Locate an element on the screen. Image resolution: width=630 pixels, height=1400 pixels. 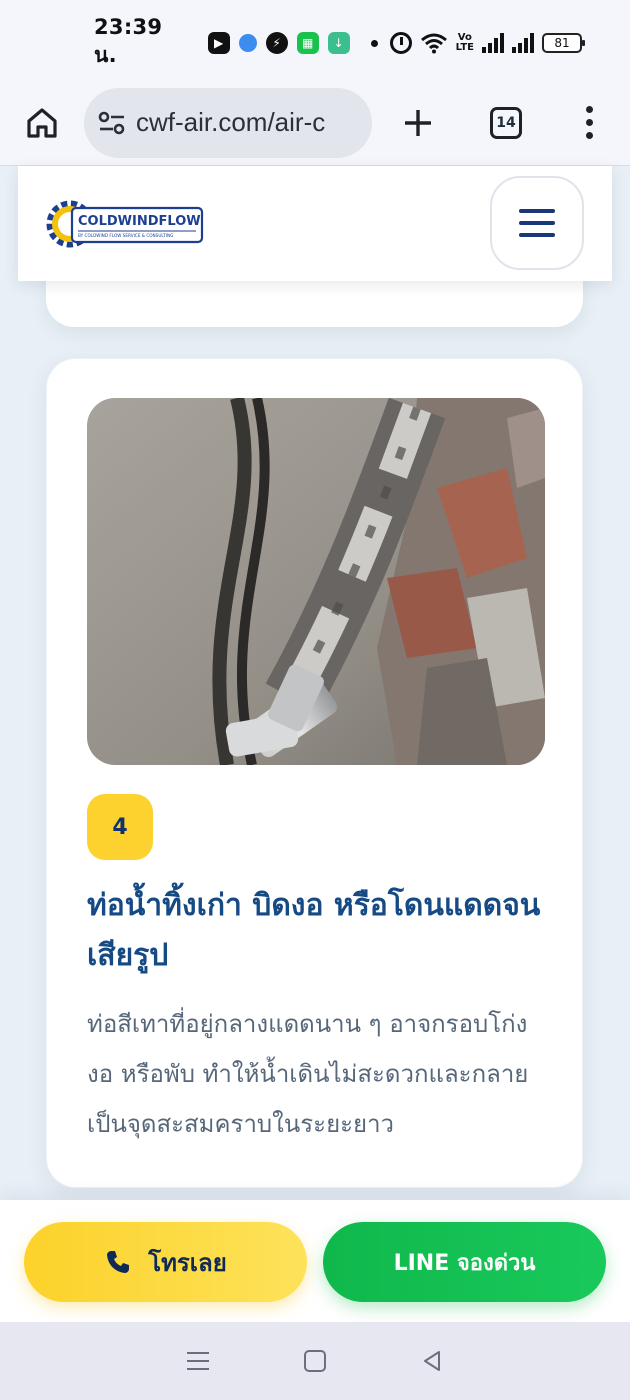
browser-toolbar: cwf-air.com/air-c 14 is located at coordinates (315, 123).